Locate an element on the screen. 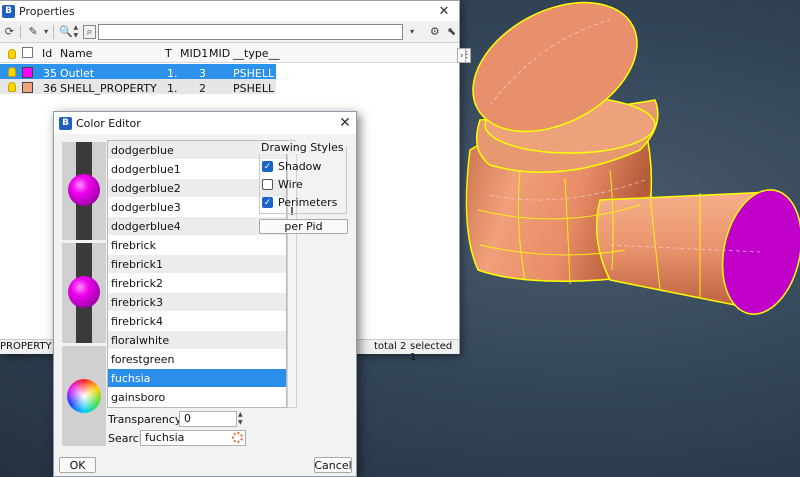 The width and height of the screenshot is (800, 477). column-mid1: MID1 is located at coordinates (194, 53).